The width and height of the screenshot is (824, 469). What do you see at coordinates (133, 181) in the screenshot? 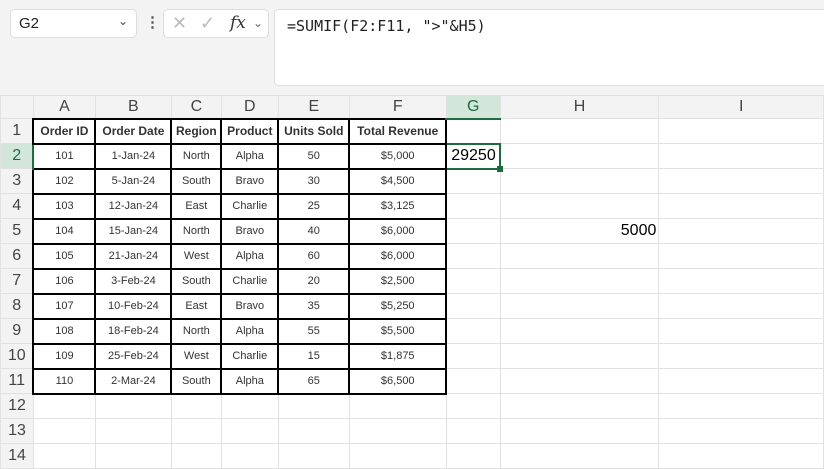
I see `data-cell: 5-Jan-24` at bounding box center [133, 181].